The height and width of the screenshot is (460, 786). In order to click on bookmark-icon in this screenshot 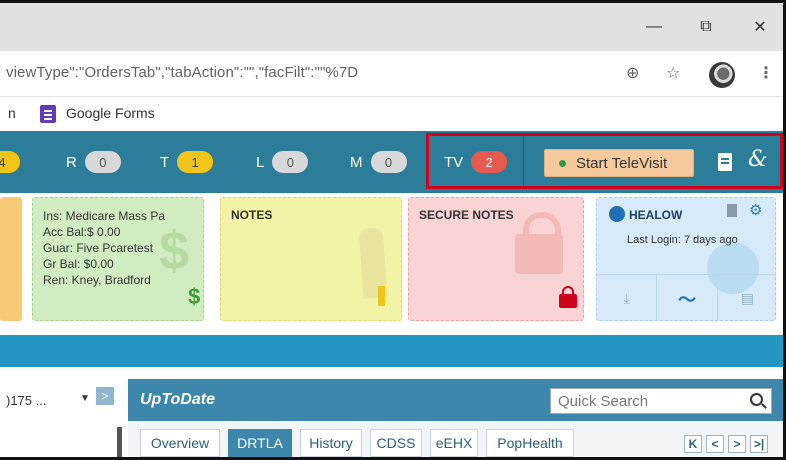, I will do `click(732, 210)`.